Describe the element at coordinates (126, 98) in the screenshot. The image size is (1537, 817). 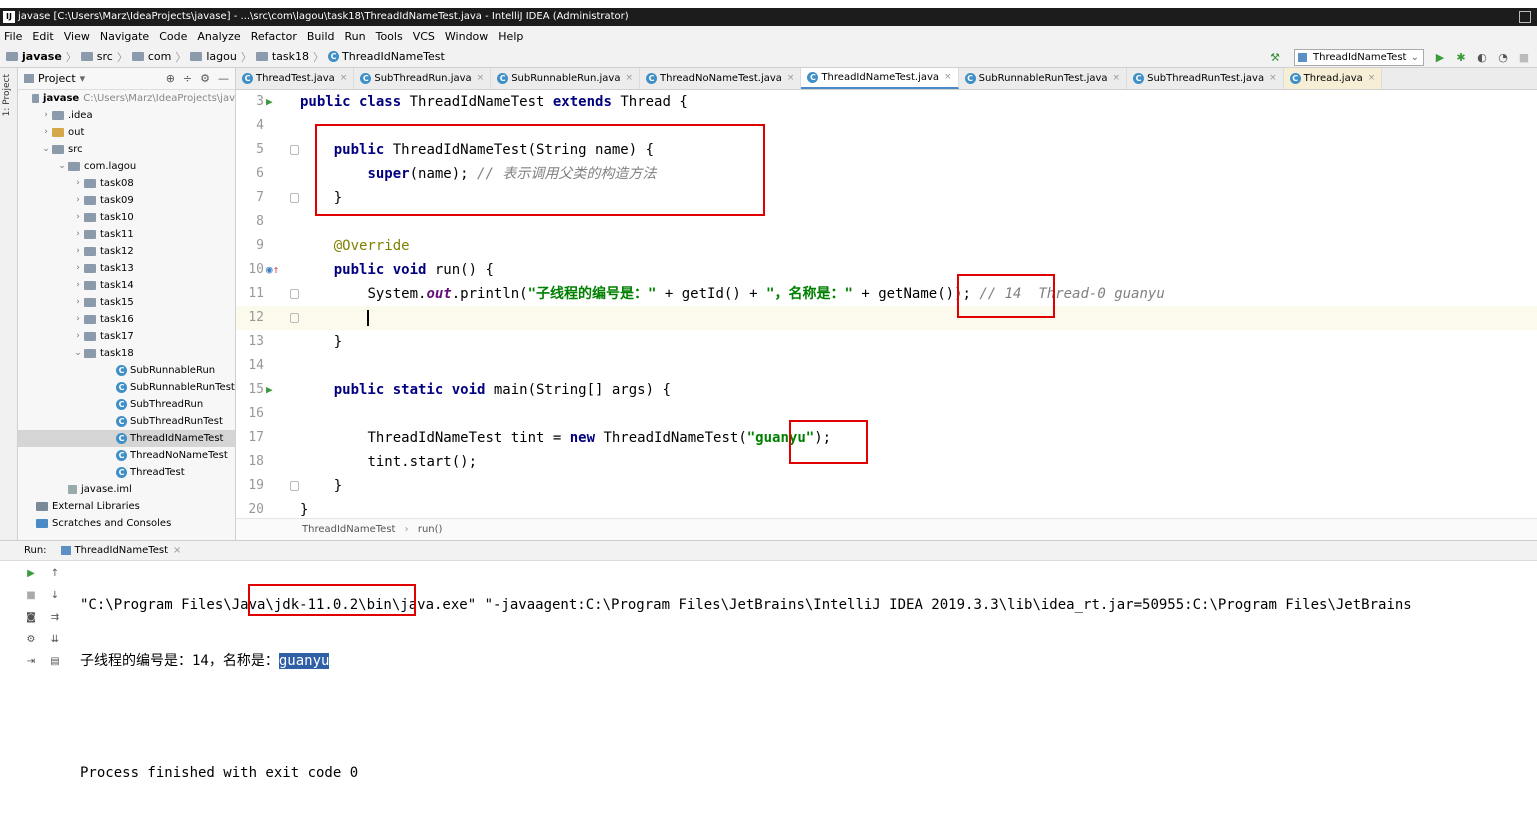
I see `tree-item: javase C:\Users\Marz\IdeaProjects\jav` at that location.